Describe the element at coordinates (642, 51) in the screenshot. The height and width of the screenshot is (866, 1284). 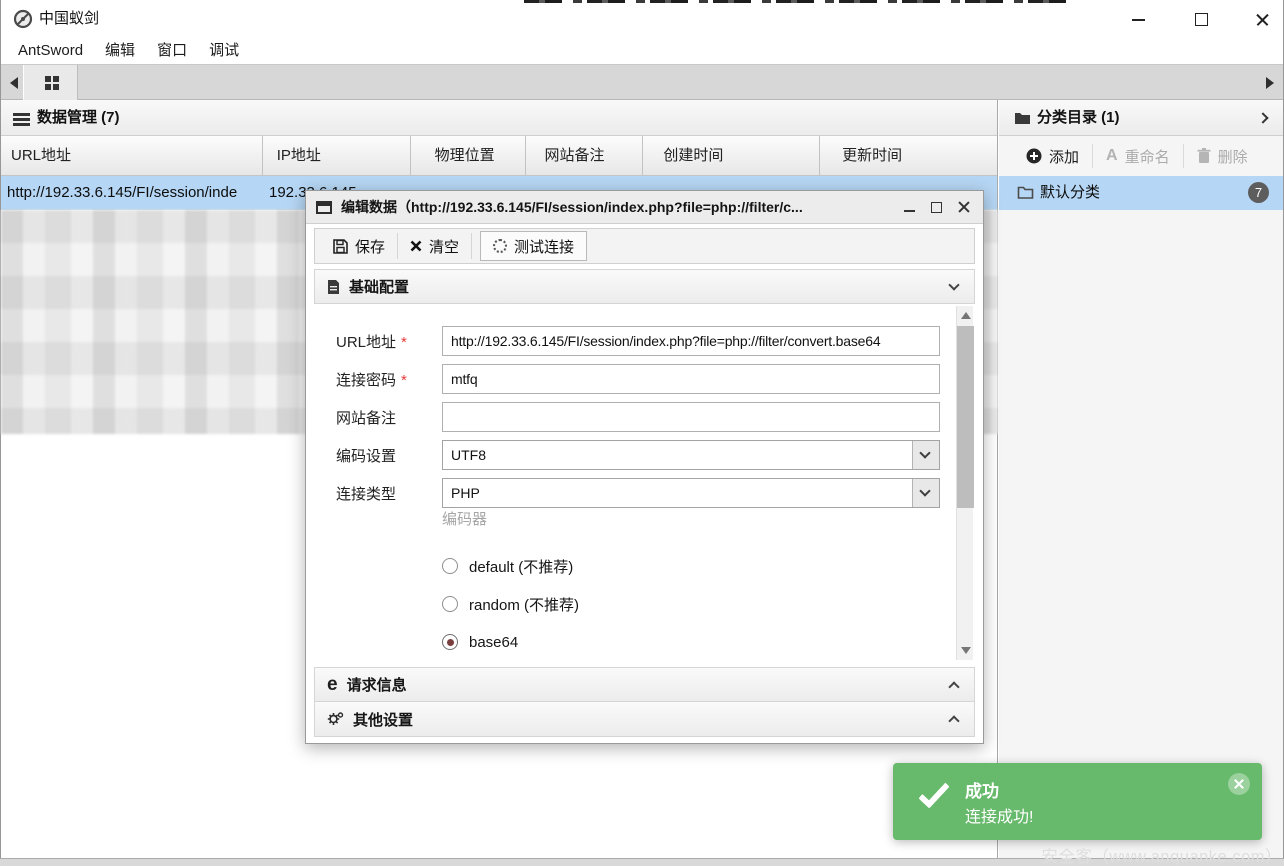
I see `menu-bar: AntSword 编辑 窗口 调试` at that location.